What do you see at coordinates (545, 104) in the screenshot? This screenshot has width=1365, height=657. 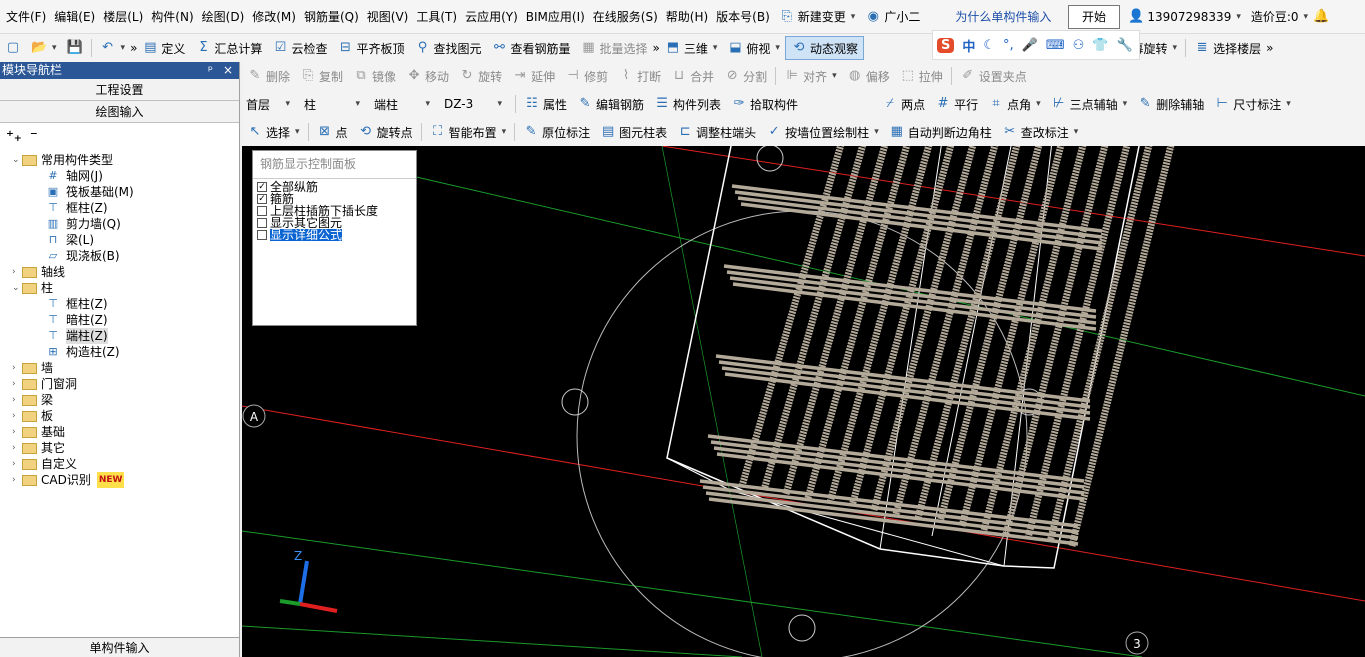 I see `props-button: ☷ 属性` at bounding box center [545, 104].